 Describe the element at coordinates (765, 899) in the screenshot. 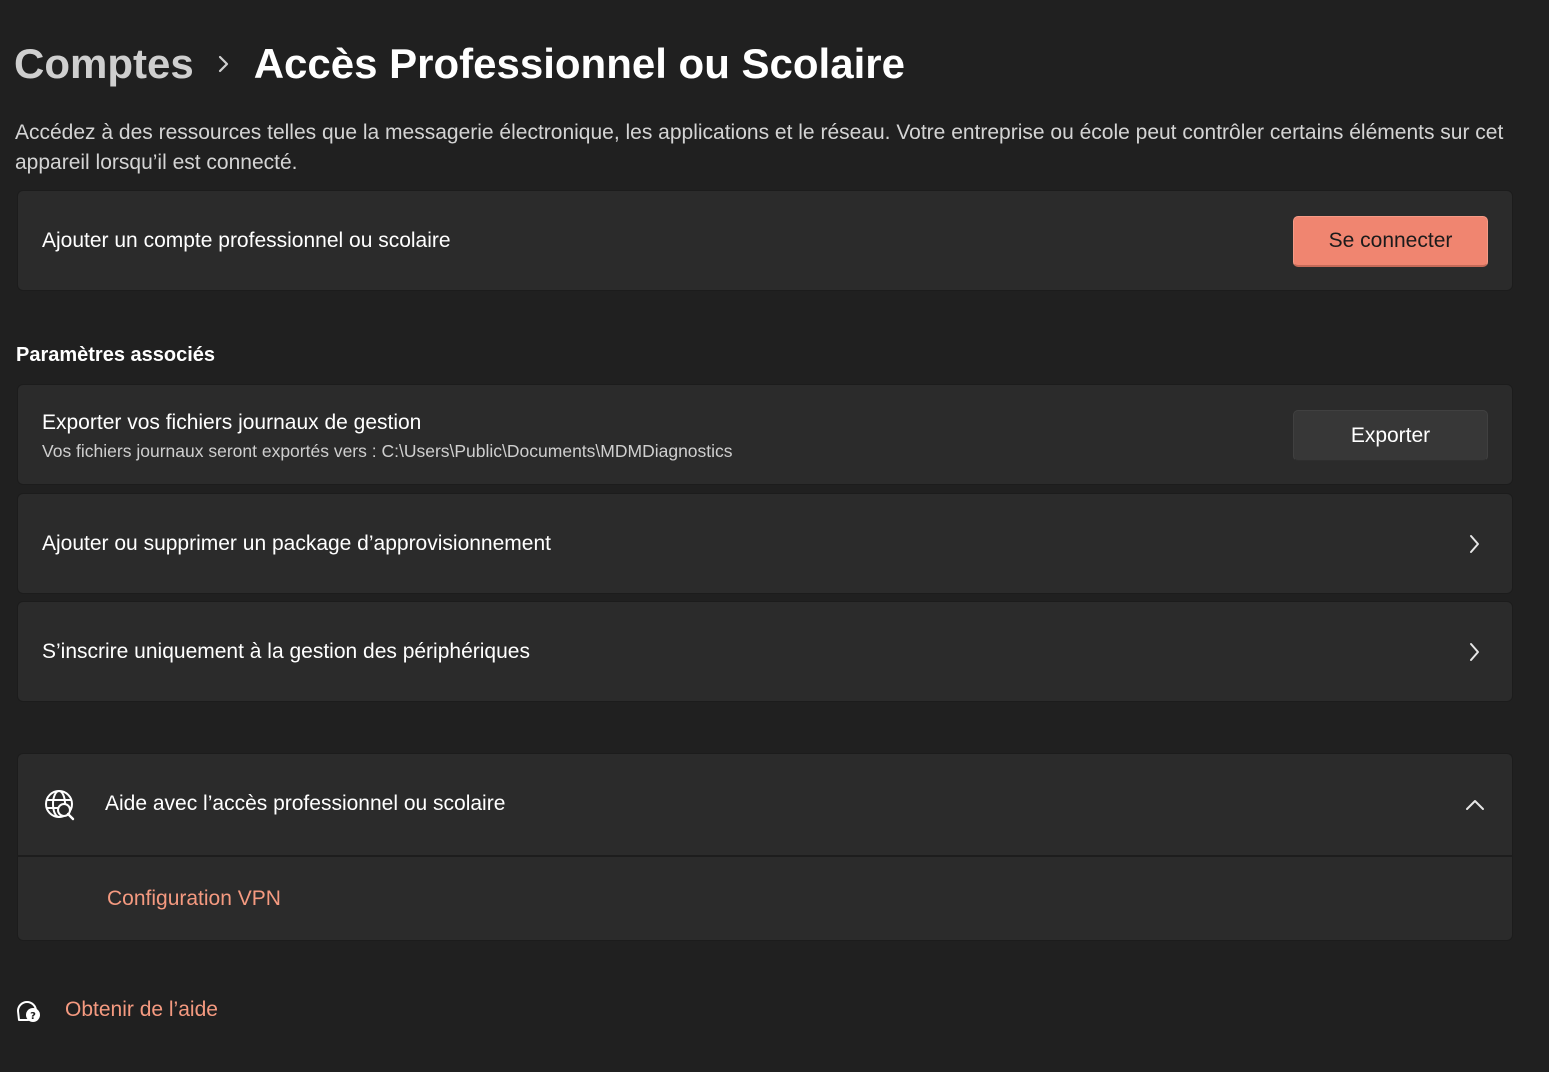

I see `help-expander-content: Configuration VPN` at that location.